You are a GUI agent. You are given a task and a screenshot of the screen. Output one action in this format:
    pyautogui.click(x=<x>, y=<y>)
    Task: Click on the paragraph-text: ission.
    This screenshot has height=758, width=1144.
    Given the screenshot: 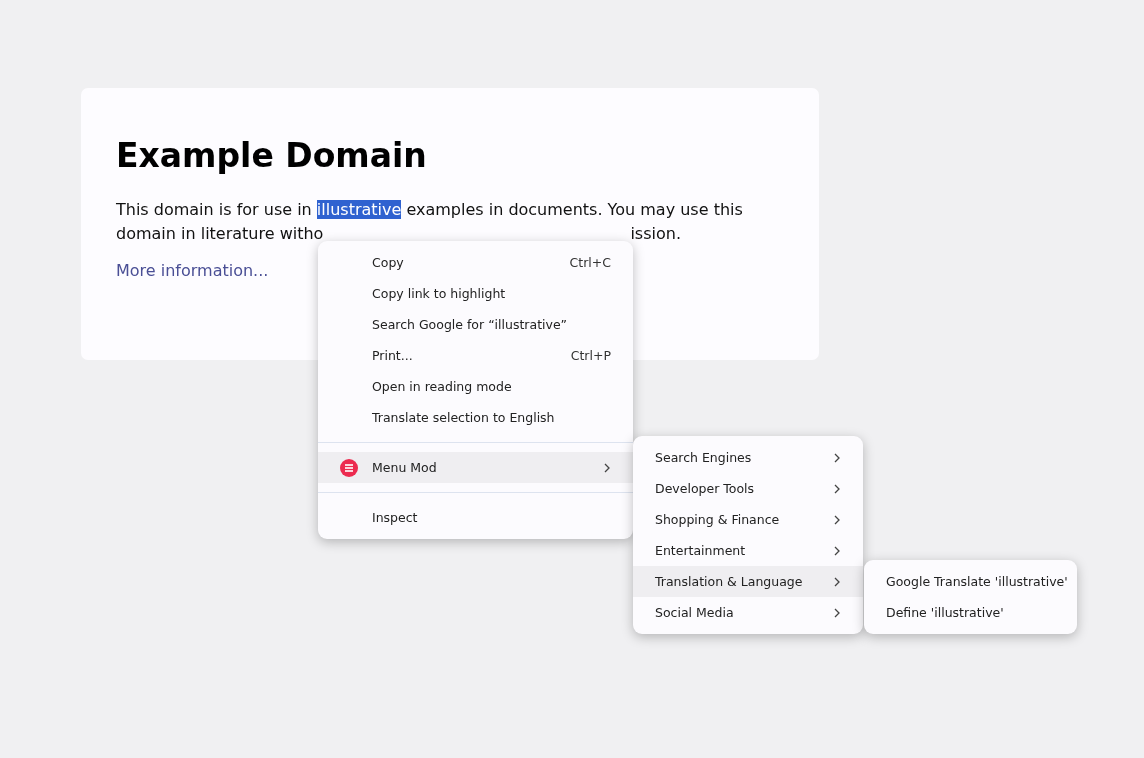 What is the action you would take?
    pyautogui.click(x=655, y=233)
    